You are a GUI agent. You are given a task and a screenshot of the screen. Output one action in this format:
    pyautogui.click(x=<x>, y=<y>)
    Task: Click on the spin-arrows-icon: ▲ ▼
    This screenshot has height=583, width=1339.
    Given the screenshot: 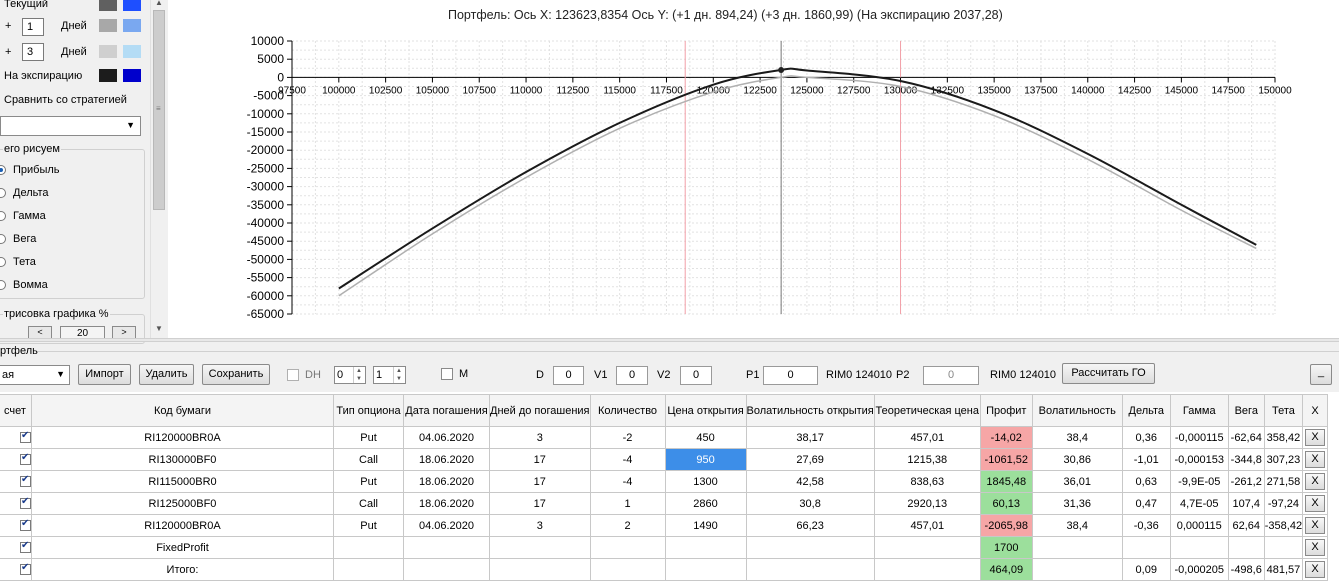 What is the action you would take?
    pyautogui.click(x=398, y=375)
    